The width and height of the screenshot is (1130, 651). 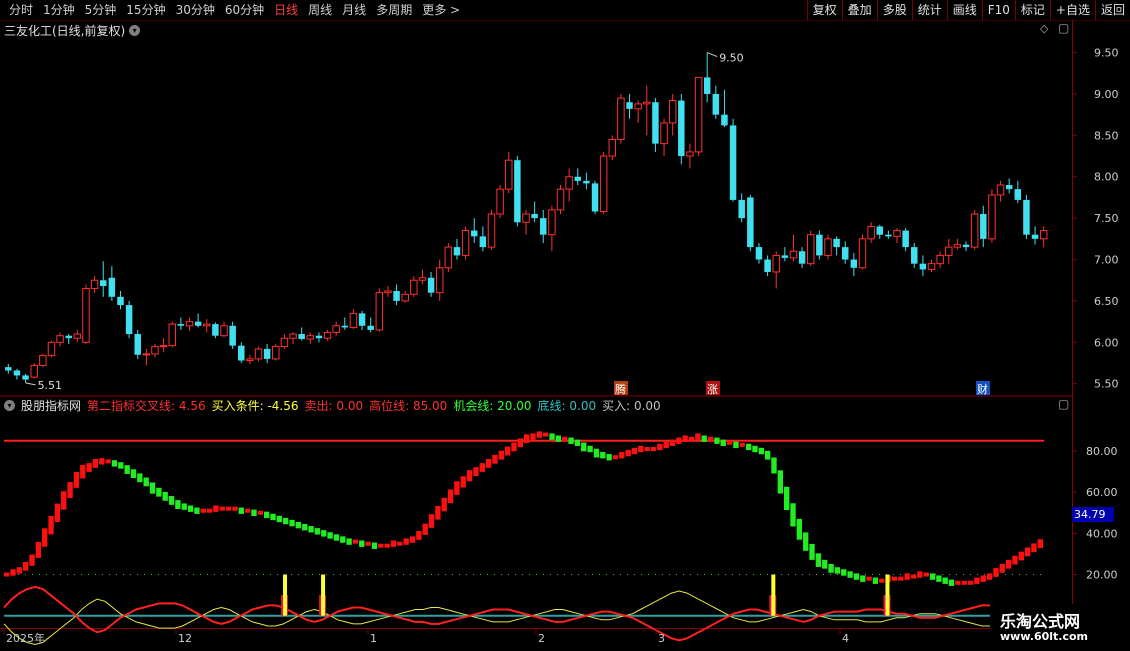 I want to click on watermark-url: www.60lt.com, so click(x=1044, y=636).